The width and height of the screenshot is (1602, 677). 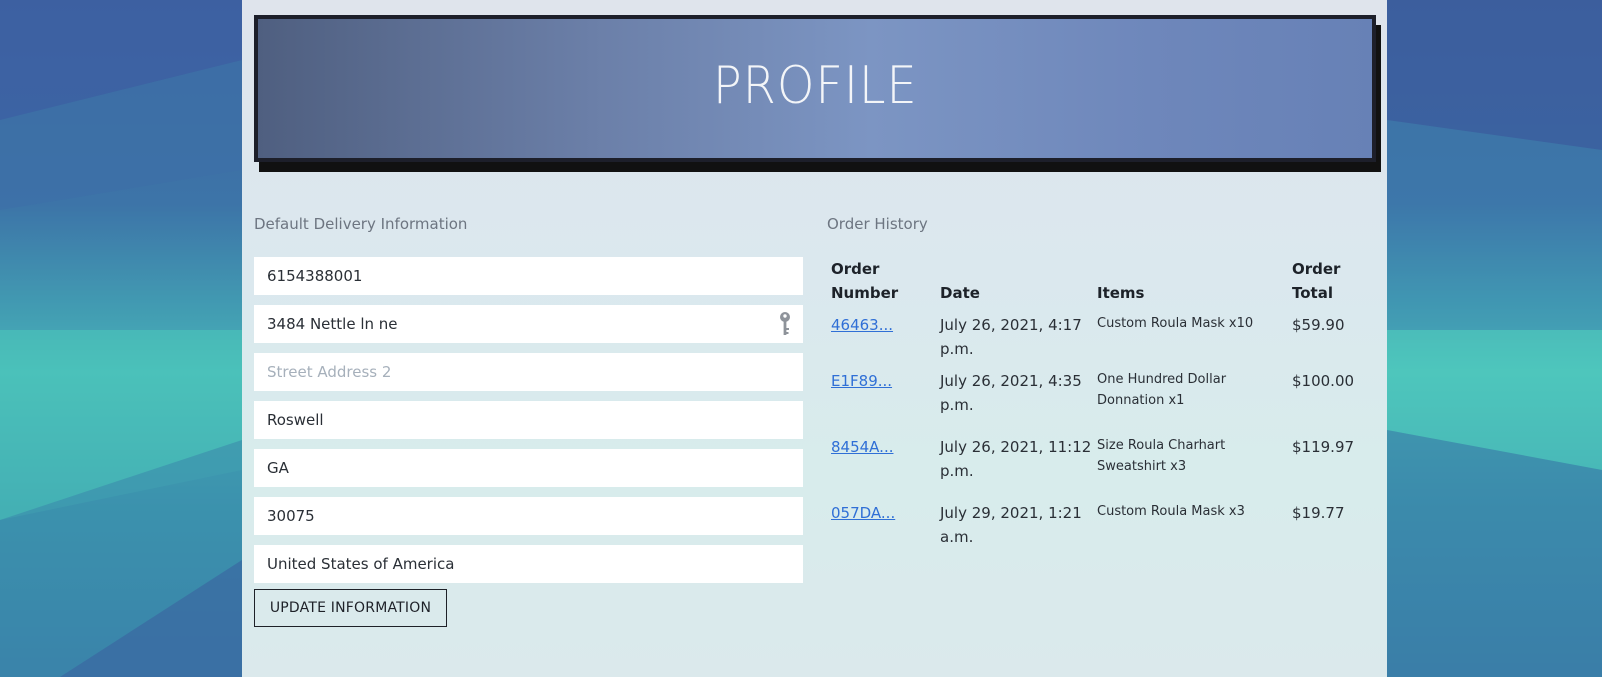 What do you see at coordinates (1171, 511) in the screenshot?
I see `order-items-line1: Custom Roula Mask x3` at bounding box center [1171, 511].